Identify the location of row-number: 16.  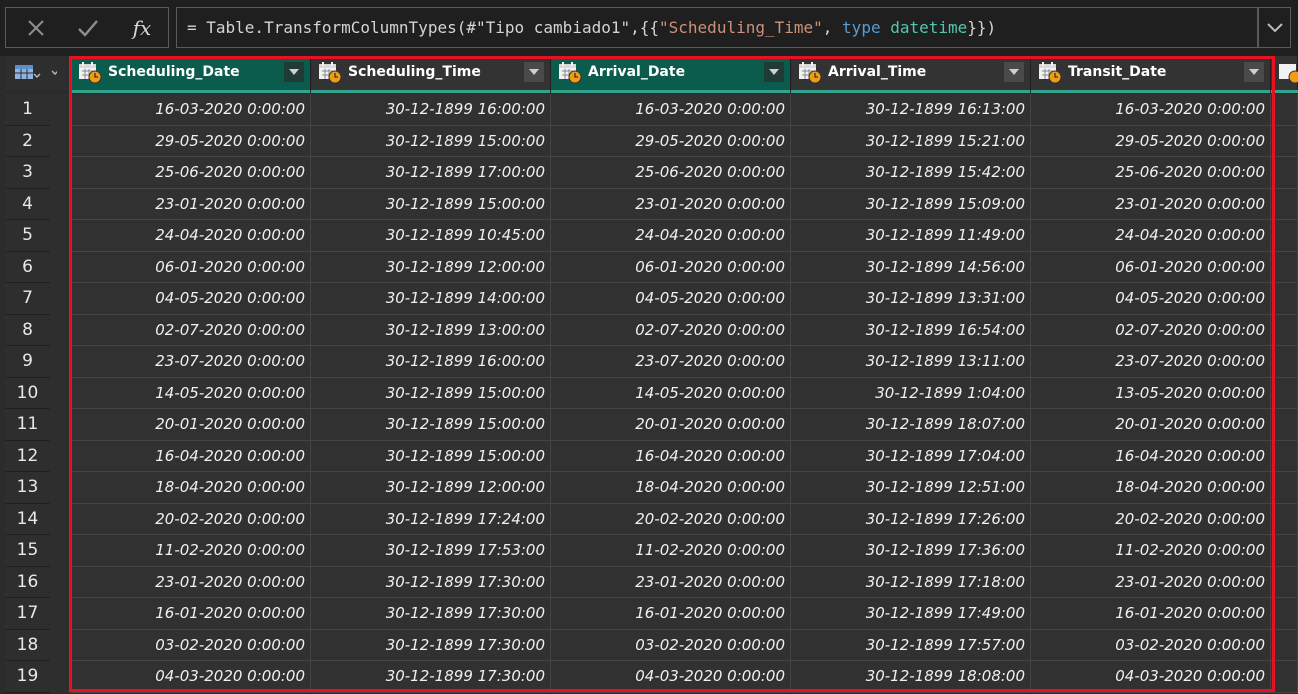
(27, 582).